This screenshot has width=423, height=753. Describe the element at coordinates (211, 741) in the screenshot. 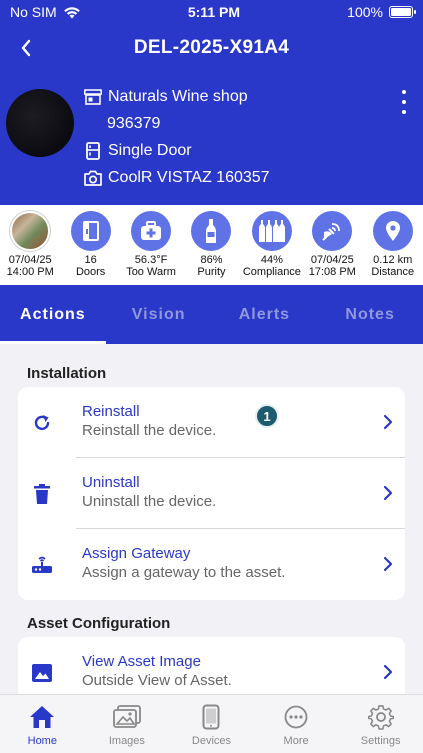

I see `nav-label: Devices` at that location.